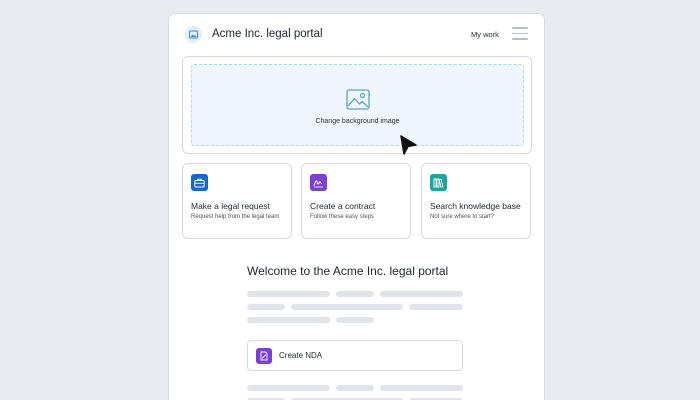 The height and width of the screenshot is (400, 700). Describe the element at coordinates (230, 206) in the screenshot. I see `action-title: Make a legal request` at that location.